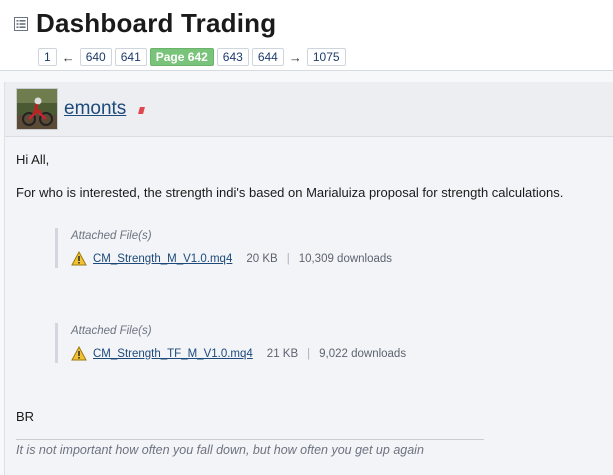  What do you see at coordinates (156, 22) in the screenshot?
I see `page-title: Dashboard Trading` at bounding box center [156, 22].